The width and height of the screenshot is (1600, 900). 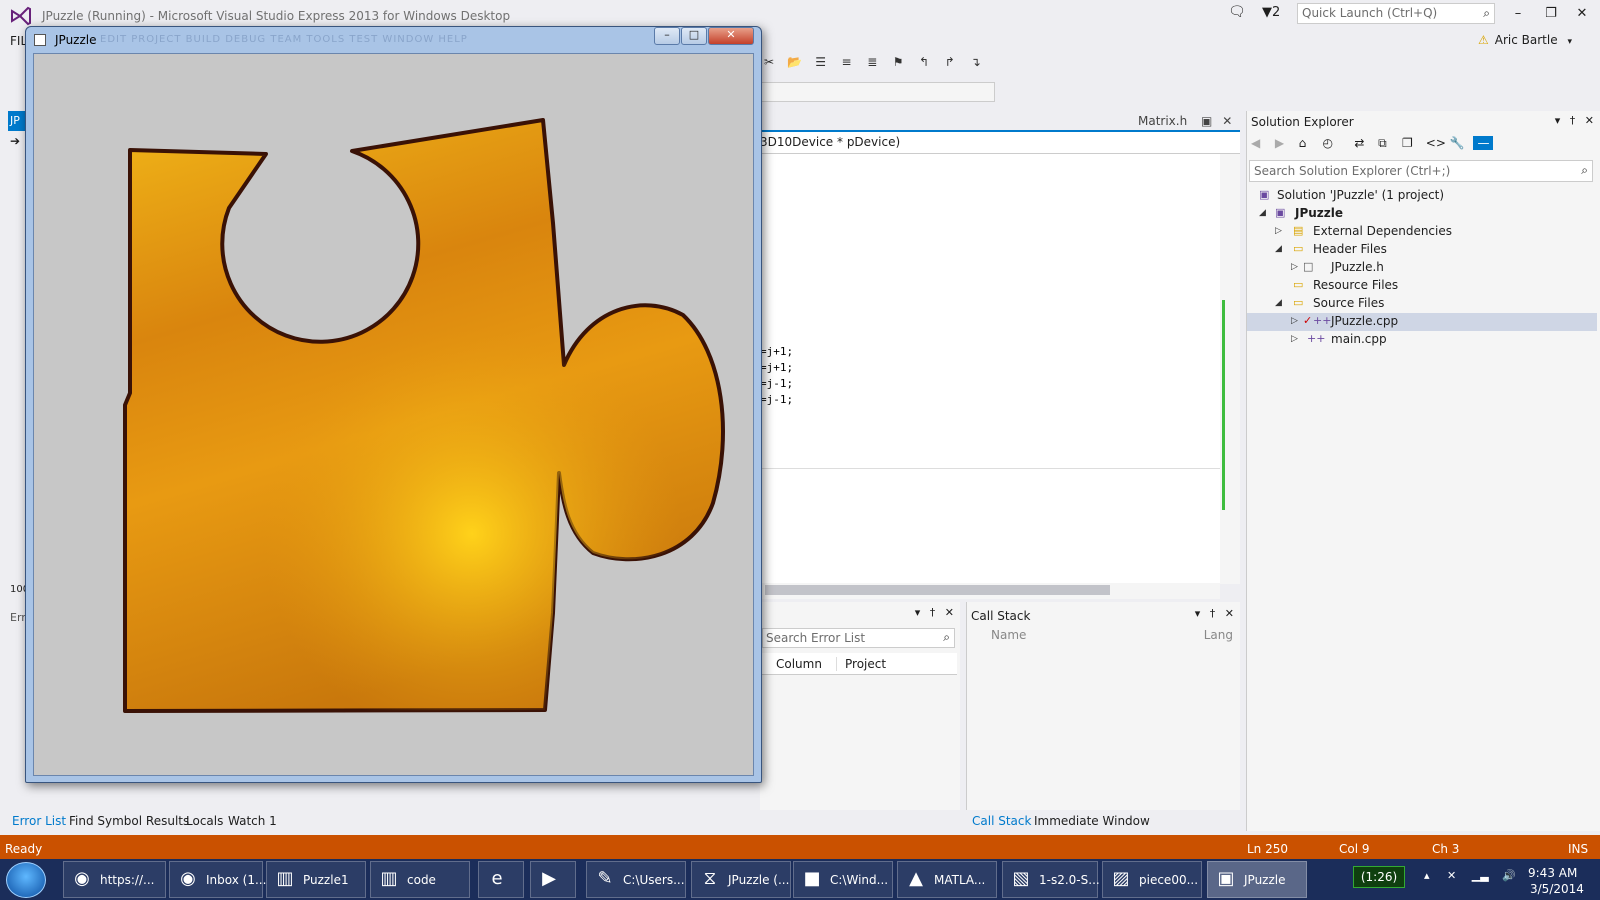 I want to click on properties-icon: 🔧, so click(x=1460, y=143).